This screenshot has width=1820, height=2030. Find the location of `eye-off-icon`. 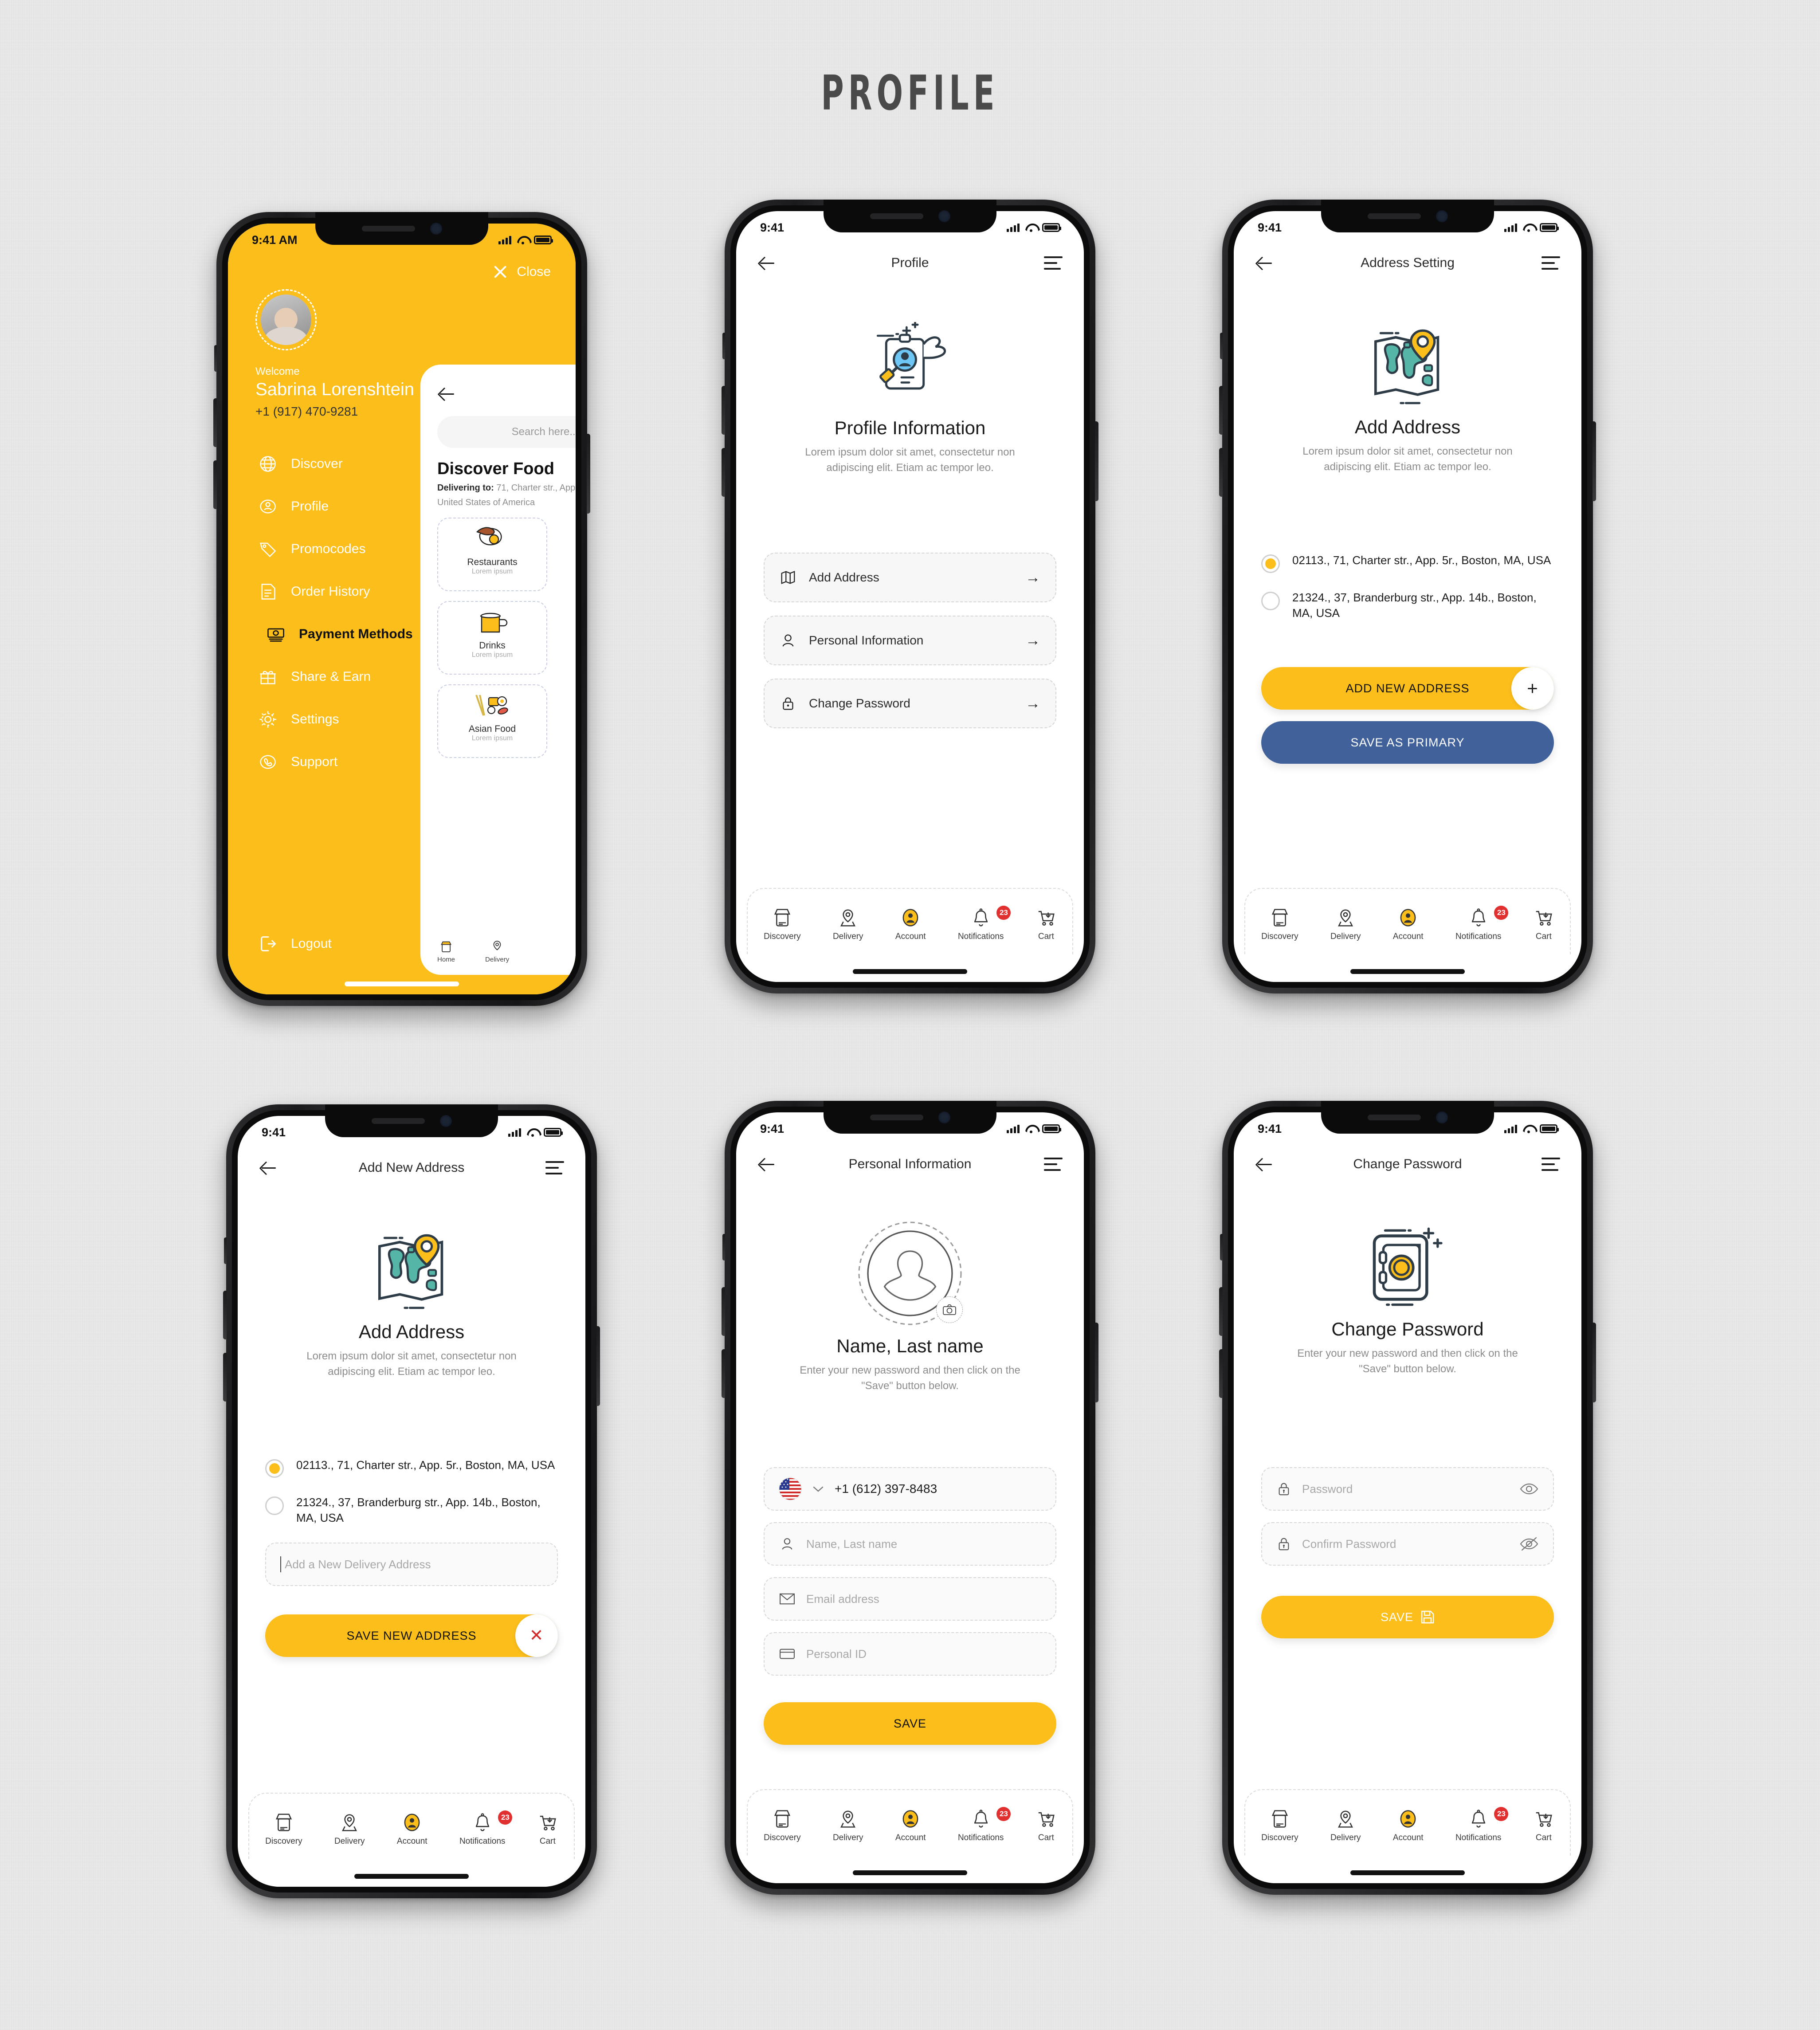

eye-off-icon is located at coordinates (1529, 1543).